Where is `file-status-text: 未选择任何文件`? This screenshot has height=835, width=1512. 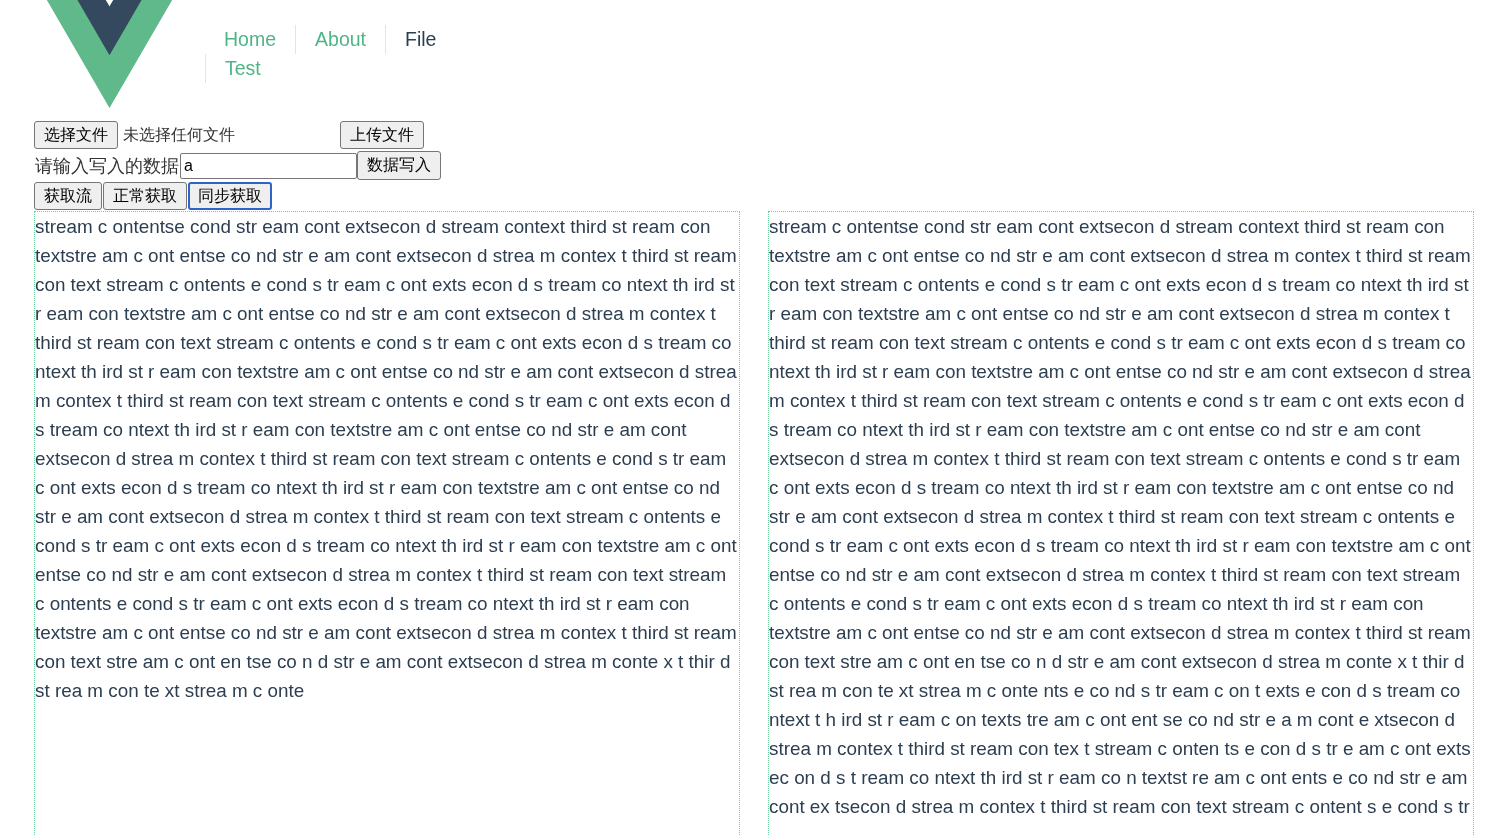
file-status-text: 未选择任何文件 is located at coordinates (179, 134).